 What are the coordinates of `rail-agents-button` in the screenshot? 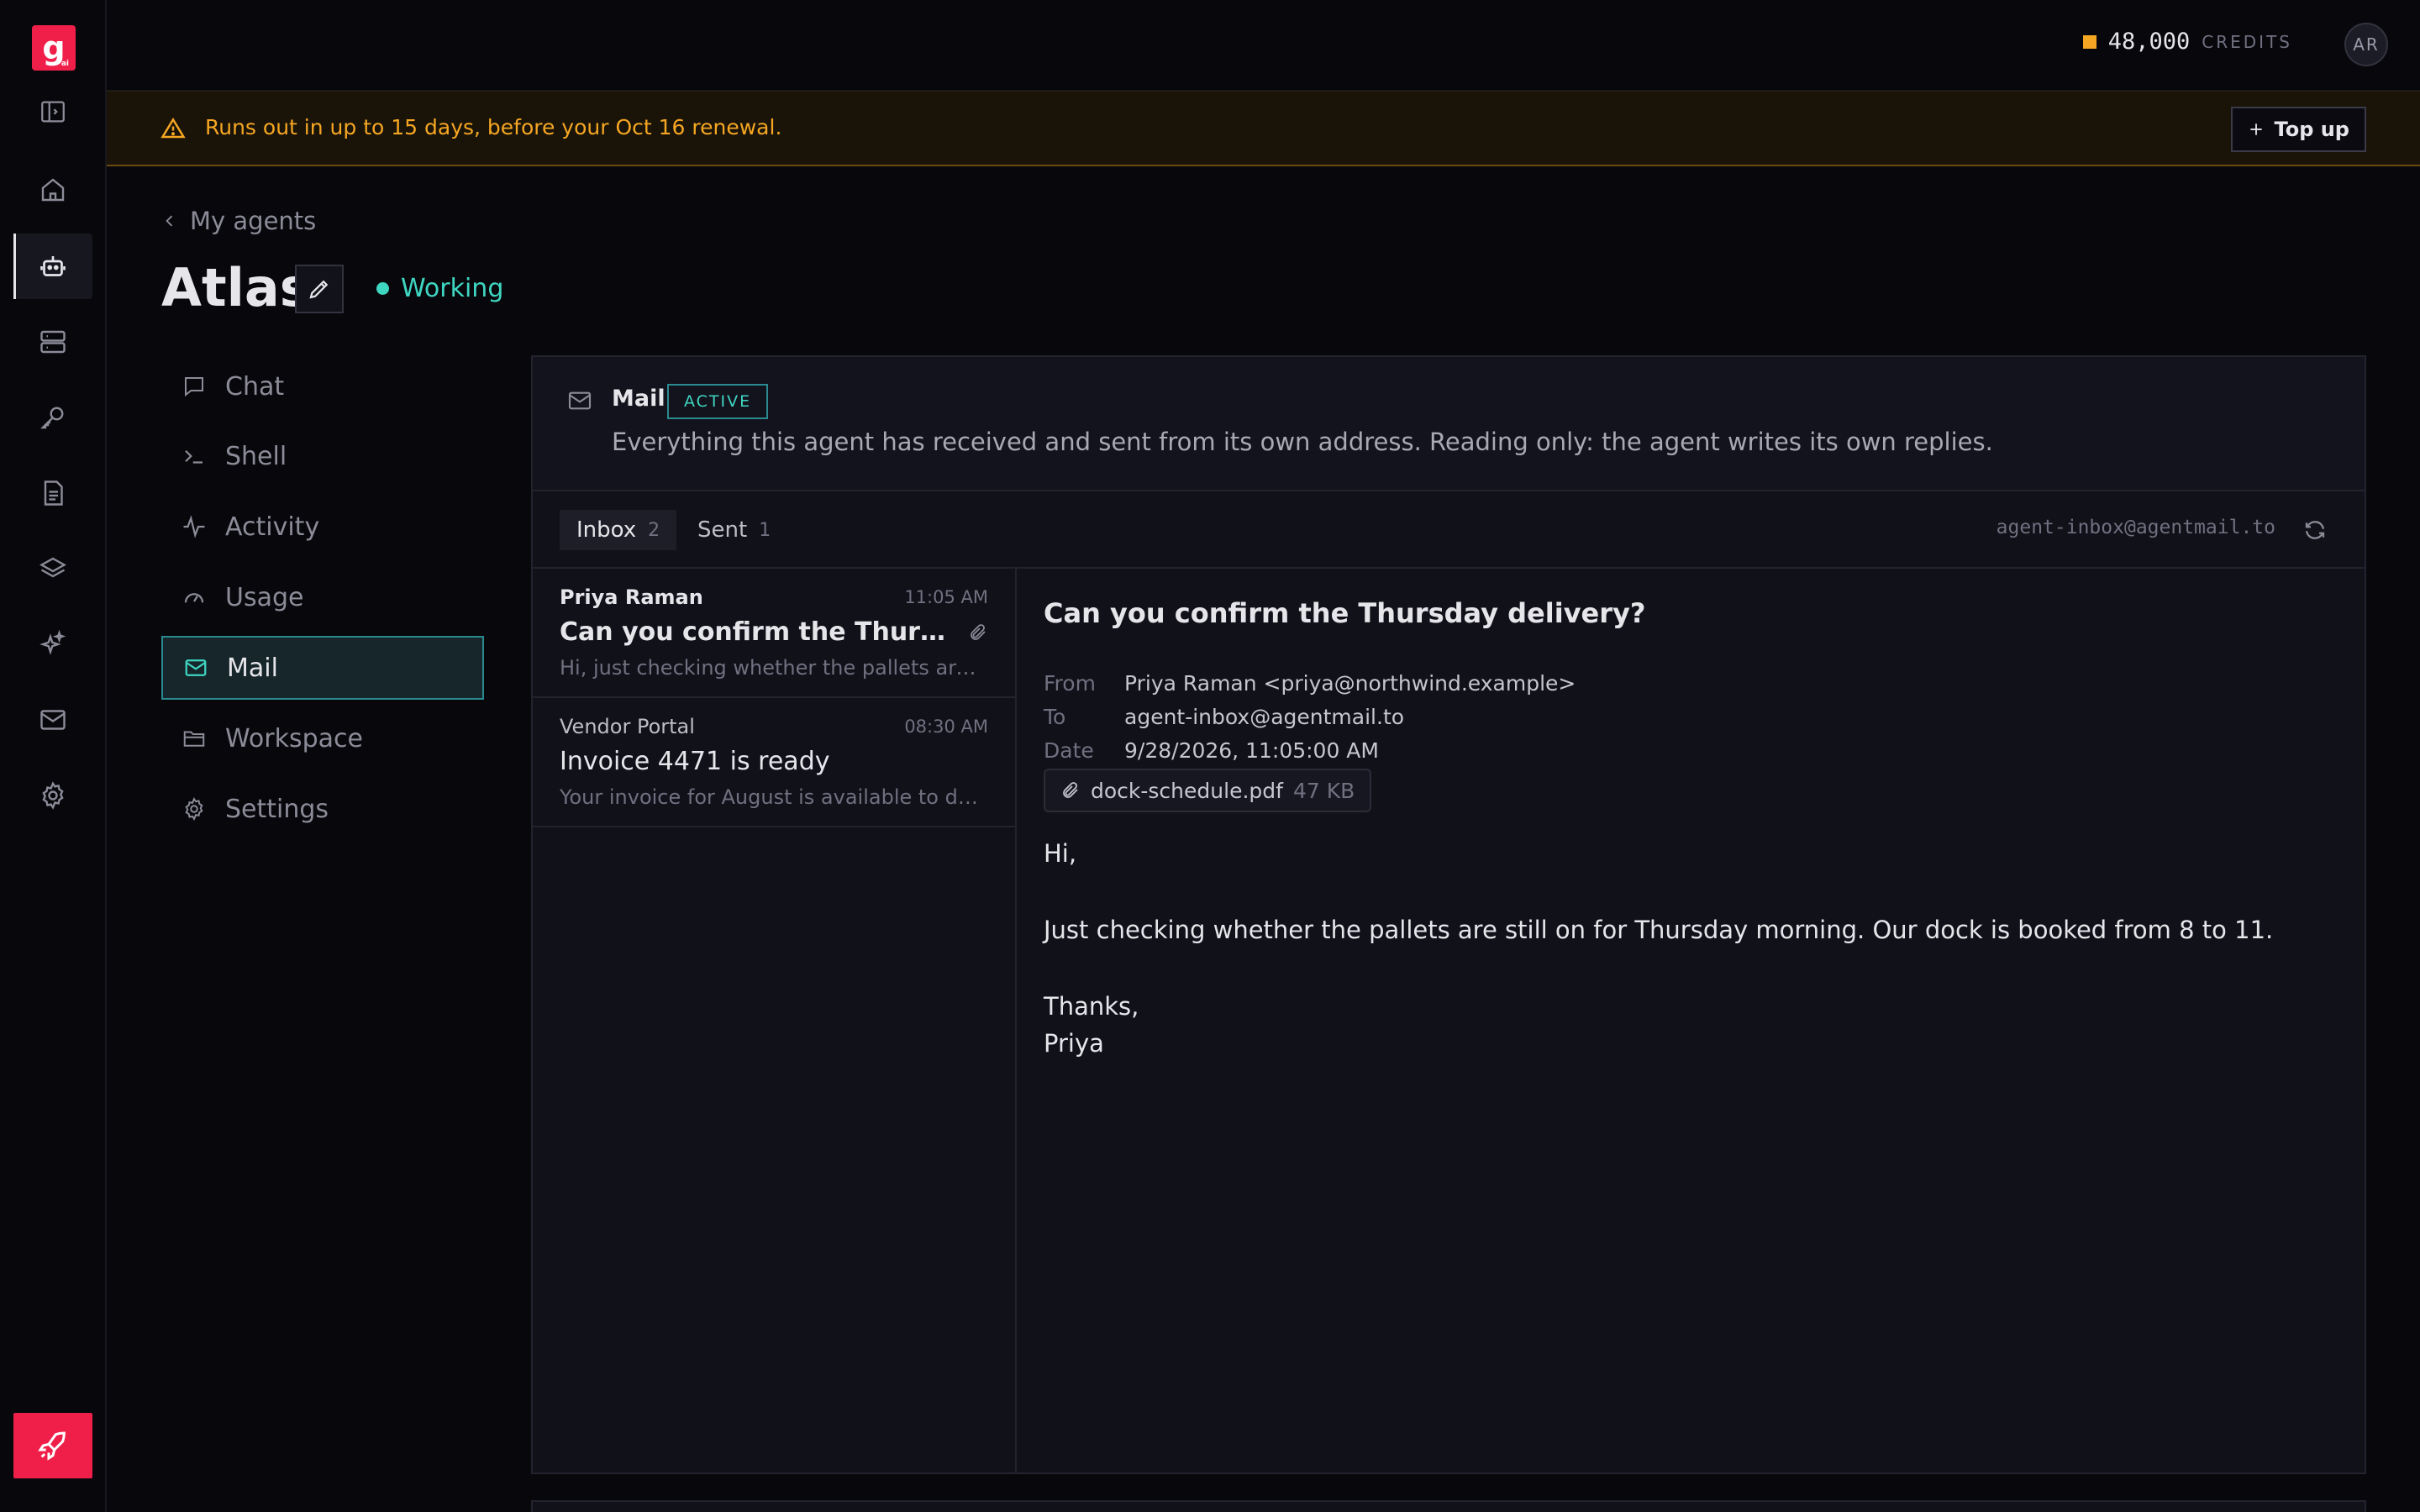 It's located at (52, 266).